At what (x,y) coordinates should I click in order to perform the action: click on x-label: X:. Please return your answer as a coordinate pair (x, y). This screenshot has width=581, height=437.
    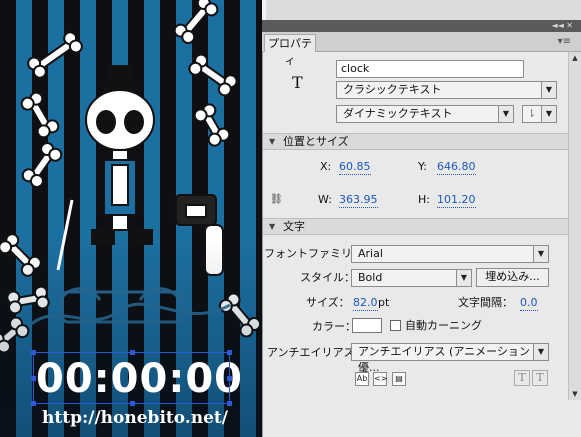
    Looking at the image, I should click on (326, 166).